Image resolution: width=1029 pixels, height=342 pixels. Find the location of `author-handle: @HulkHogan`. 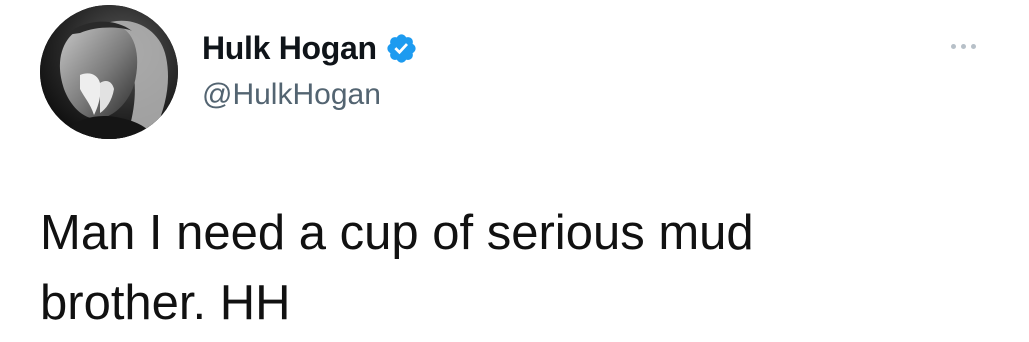

author-handle: @HulkHogan is located at coordinates (291, 95).